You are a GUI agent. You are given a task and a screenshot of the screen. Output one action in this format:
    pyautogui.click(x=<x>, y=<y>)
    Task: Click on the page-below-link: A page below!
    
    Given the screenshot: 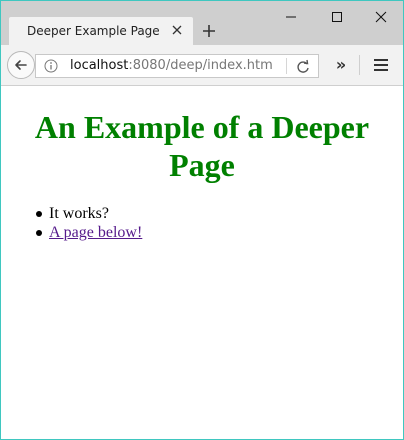 What is the action you would take?
    pyautogui.click(x=95, y=232)
    